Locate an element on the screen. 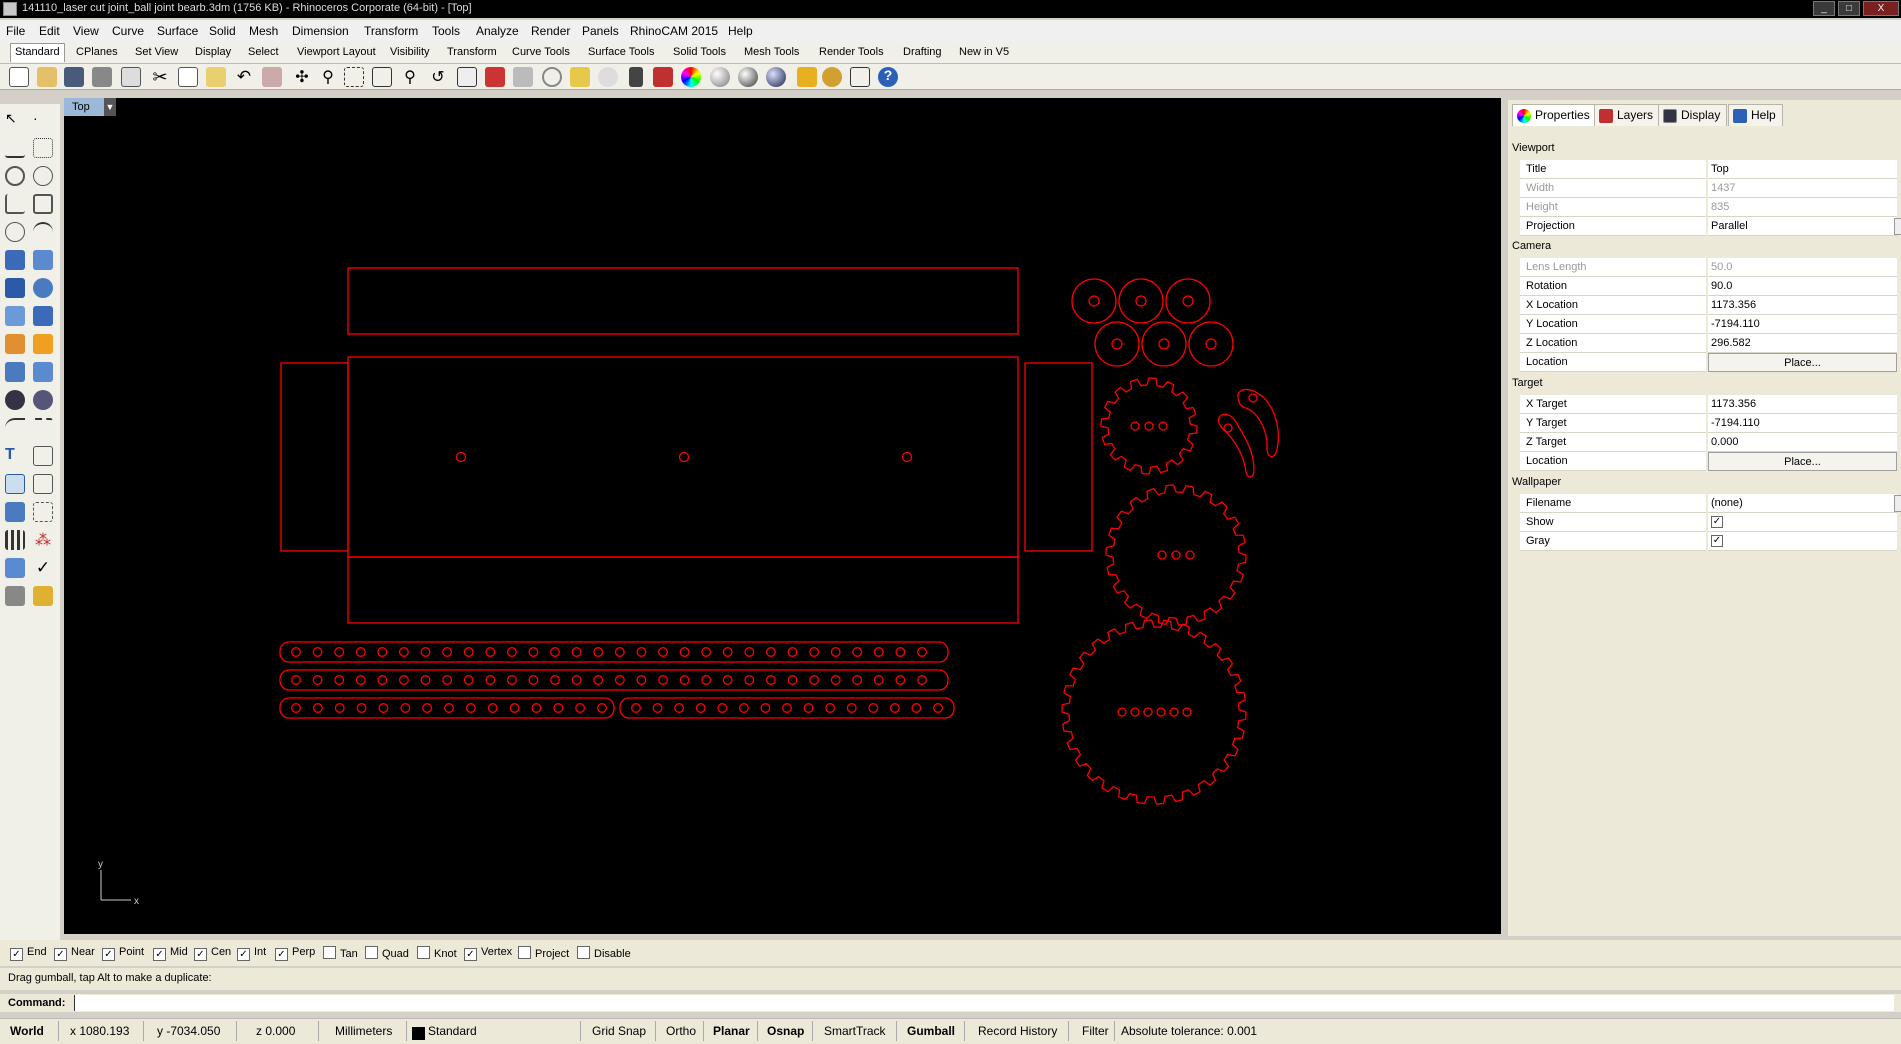 The width and height of the screenshot is (1901, 1044). menu-edit: Edit is located at coordinates (49, 31).